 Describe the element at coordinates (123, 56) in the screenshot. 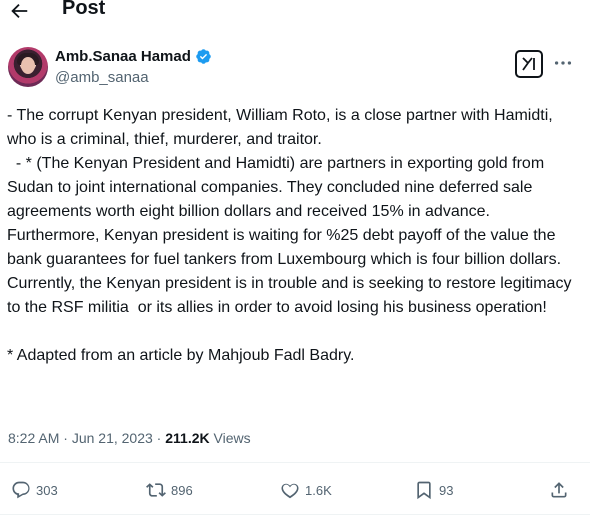

I see `author-display-name: Amb.Sanaa Hamad` at that location.